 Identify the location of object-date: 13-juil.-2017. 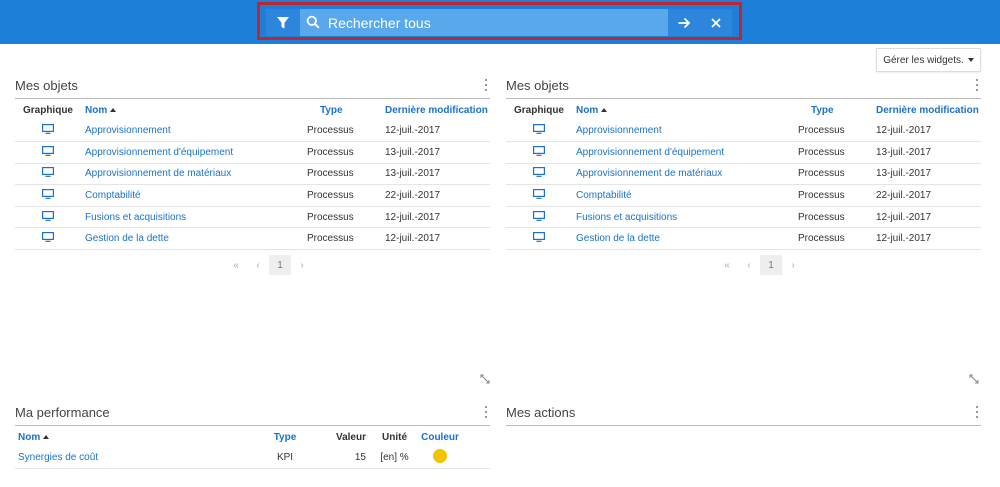
(928, 152).